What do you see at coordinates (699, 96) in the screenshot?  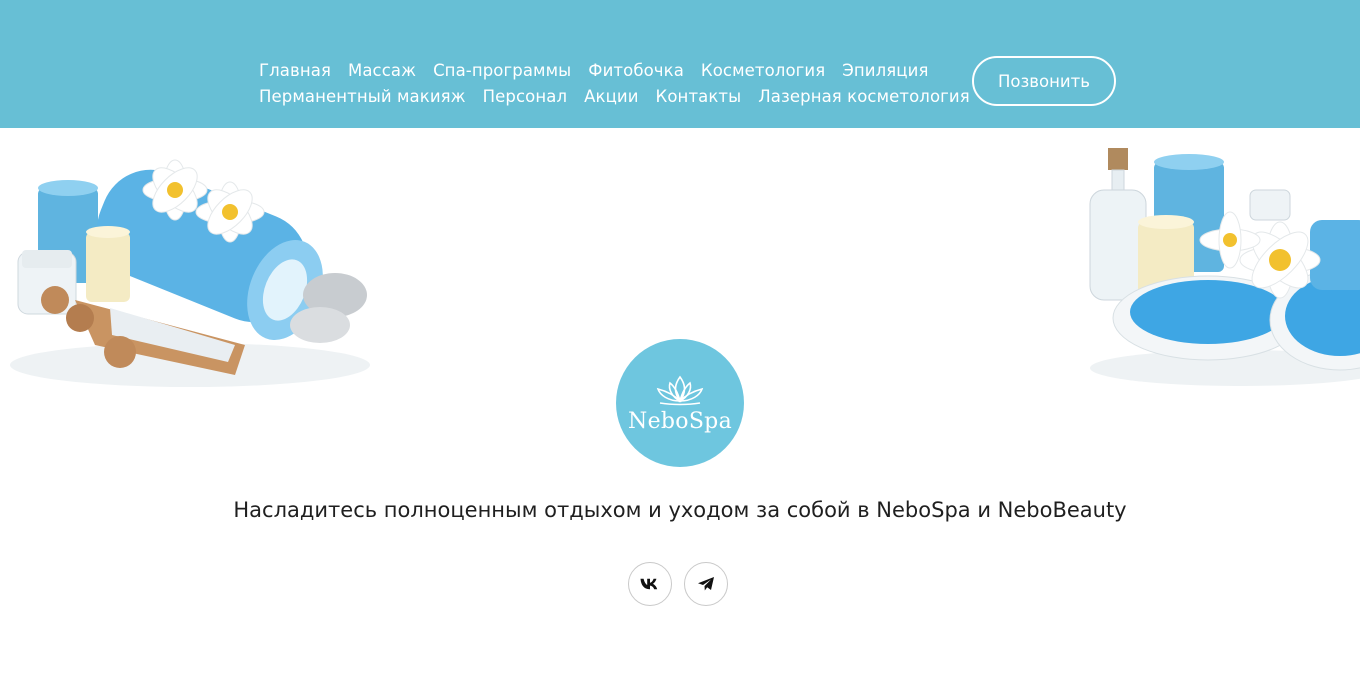 I see `nav-link-contacts: Контакты` at bounding box center [699, 96].